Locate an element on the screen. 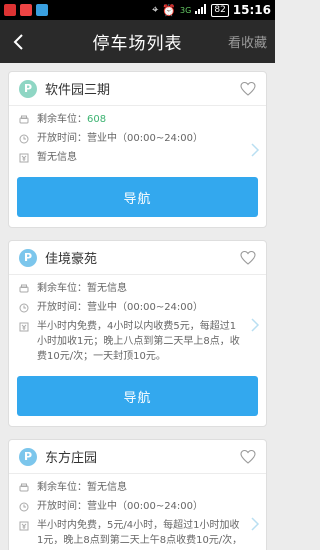  fee-row: 暂无信息 is located at coordinates (131, 157).